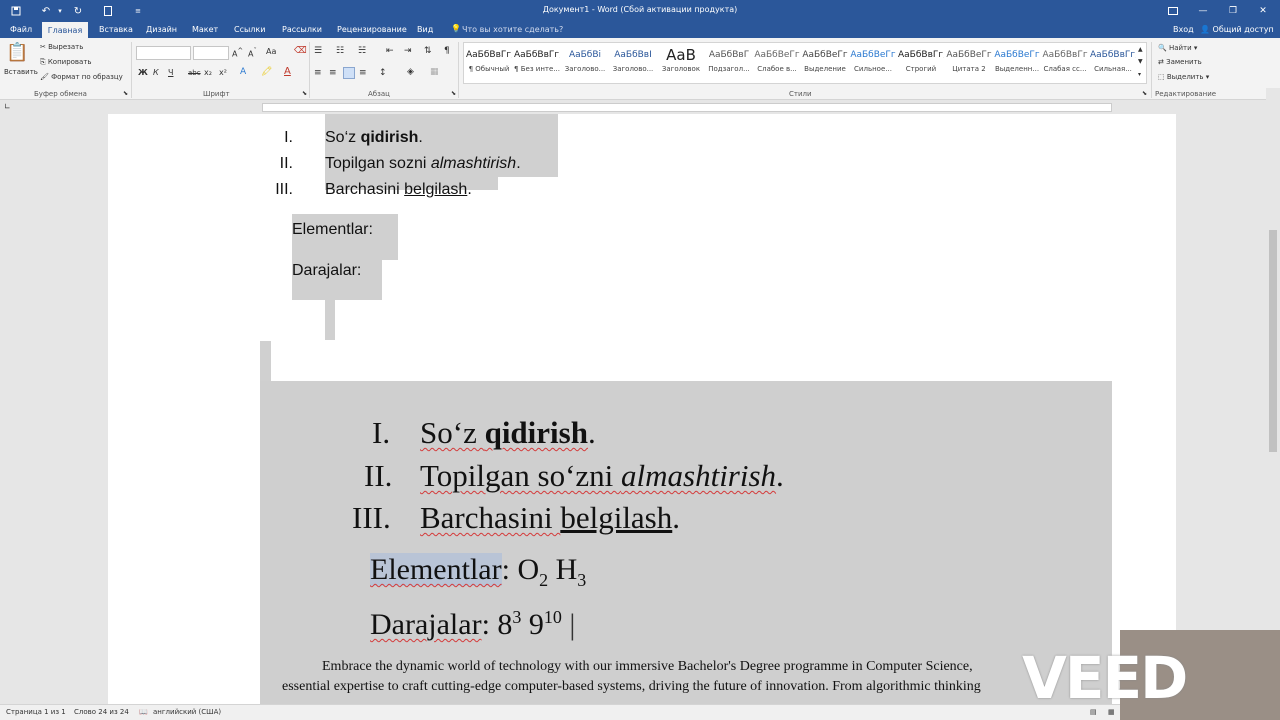 Image resolution: width=1280 pixels, height=720 pixels. What do you see at coordinates (349, 73) in the screenshot?
I see `align-right-button` at bounding box center [349, 73].